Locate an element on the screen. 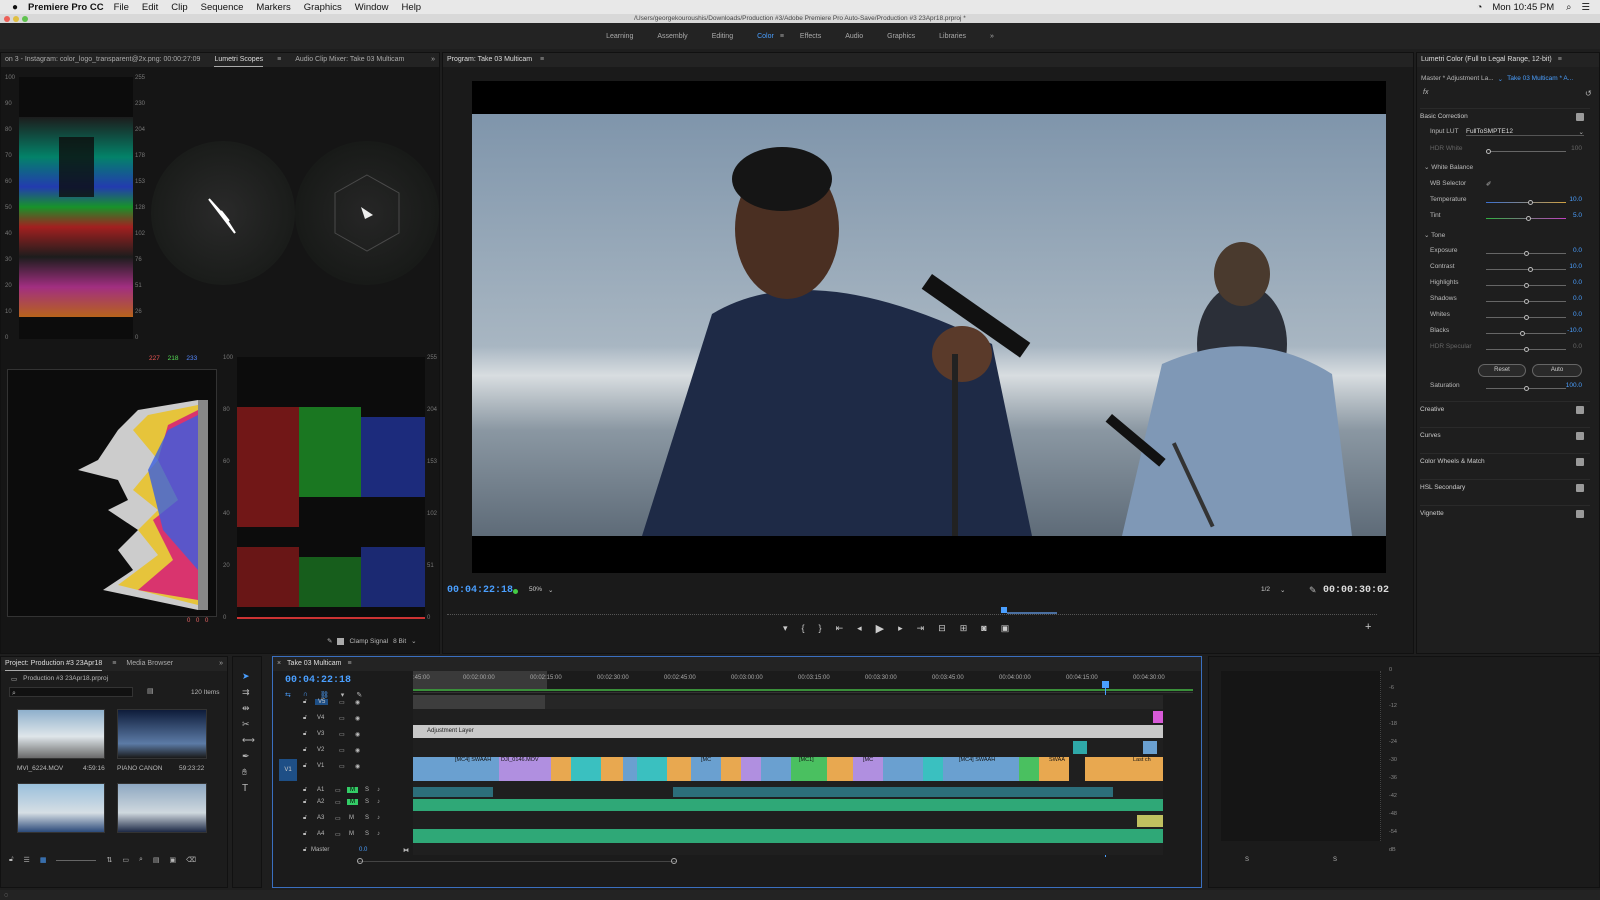 This screenshot has height=900, width=1600. blacks-slider is located at coordinates (1526, 333).